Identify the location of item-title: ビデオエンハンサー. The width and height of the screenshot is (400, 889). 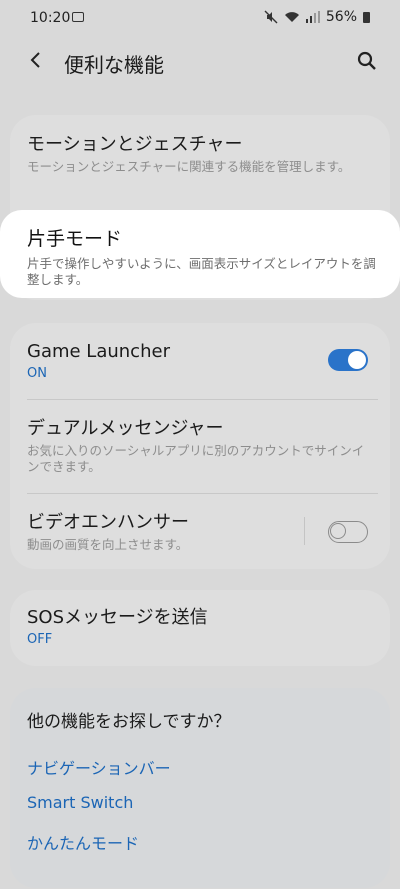
(108, 522).